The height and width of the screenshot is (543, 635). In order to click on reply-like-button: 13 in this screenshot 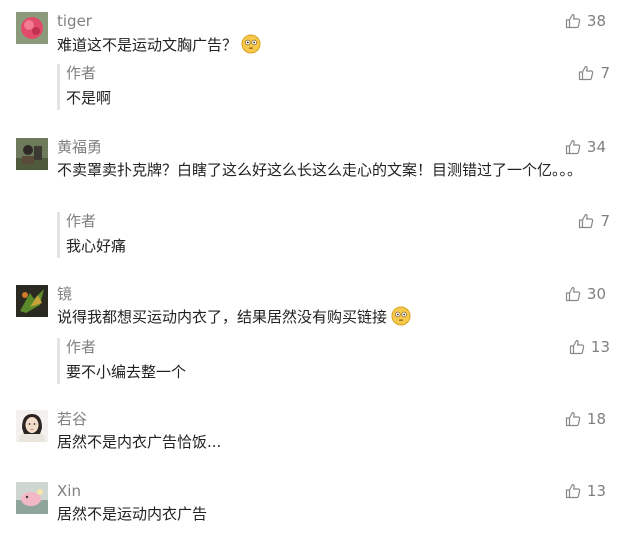, I will do `click(589, 347)`.